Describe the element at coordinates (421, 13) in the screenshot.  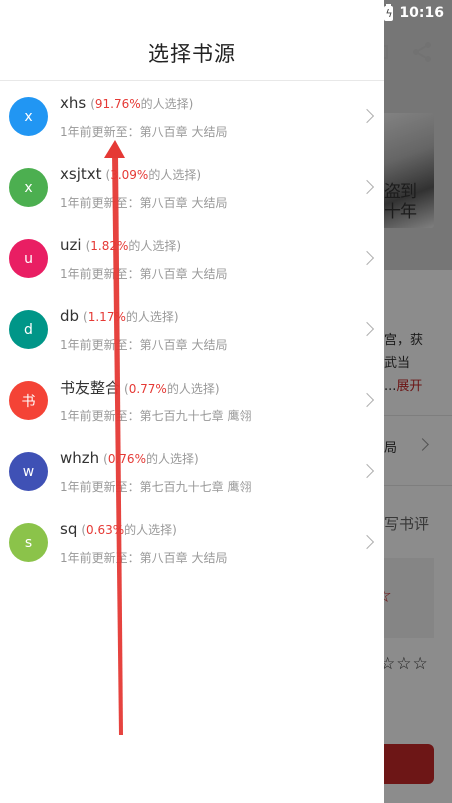
I see `status-time: 10:16` at that location.